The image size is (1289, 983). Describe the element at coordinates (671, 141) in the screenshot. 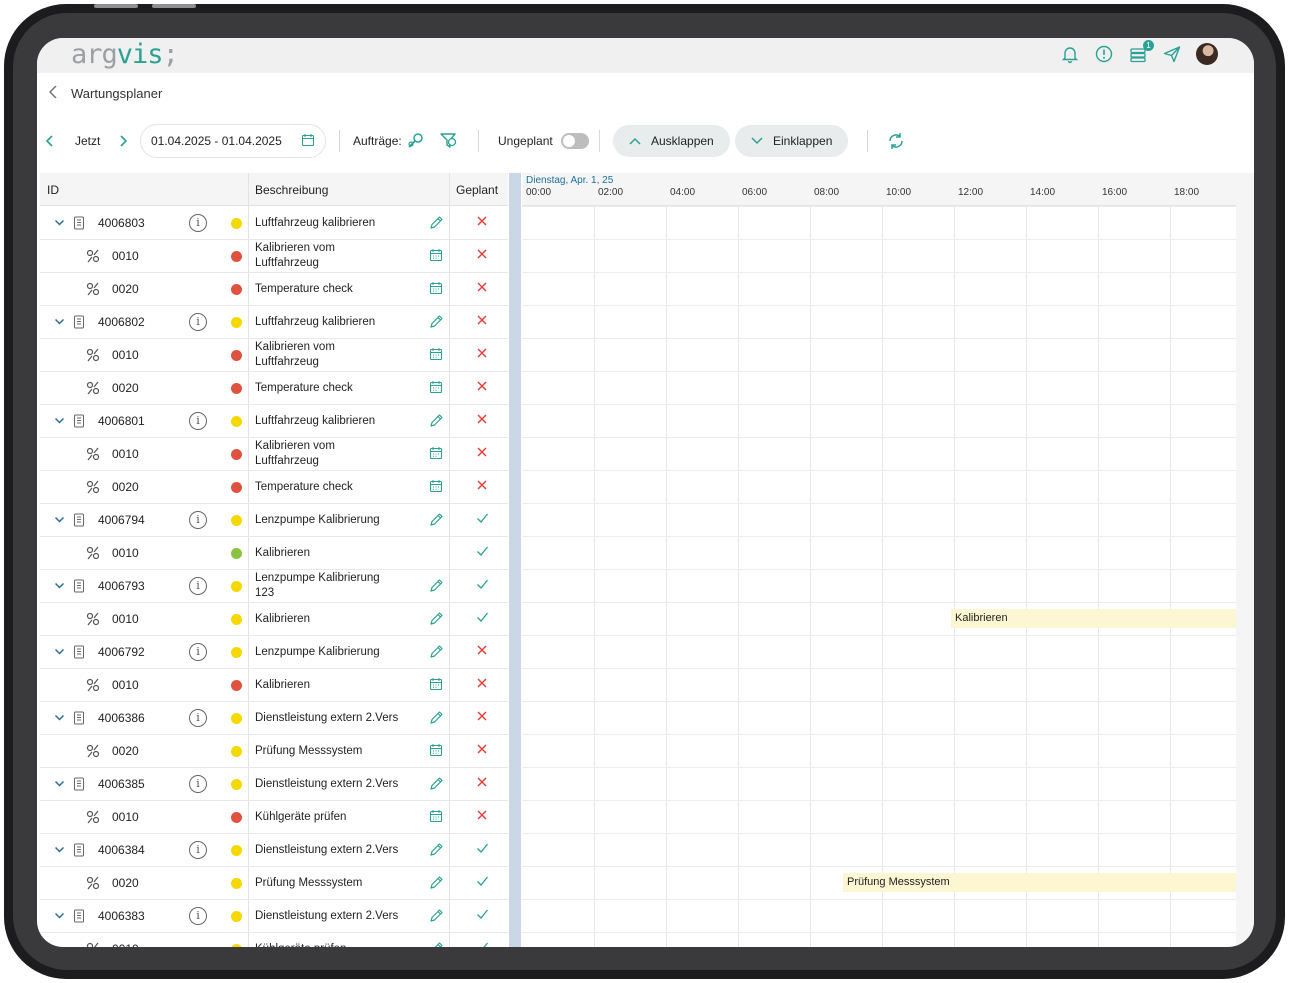

I see `expand-button: Ausklappen` at that location.